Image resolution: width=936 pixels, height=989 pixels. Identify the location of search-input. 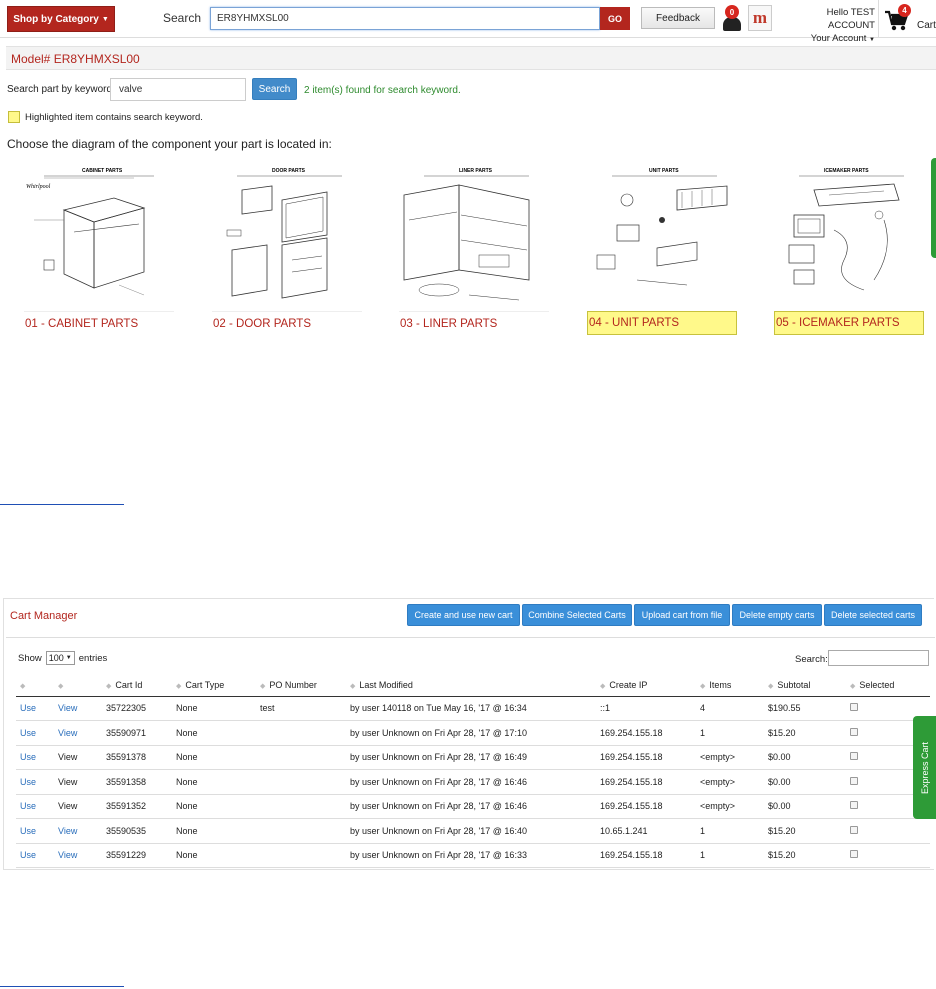
(405, 18).